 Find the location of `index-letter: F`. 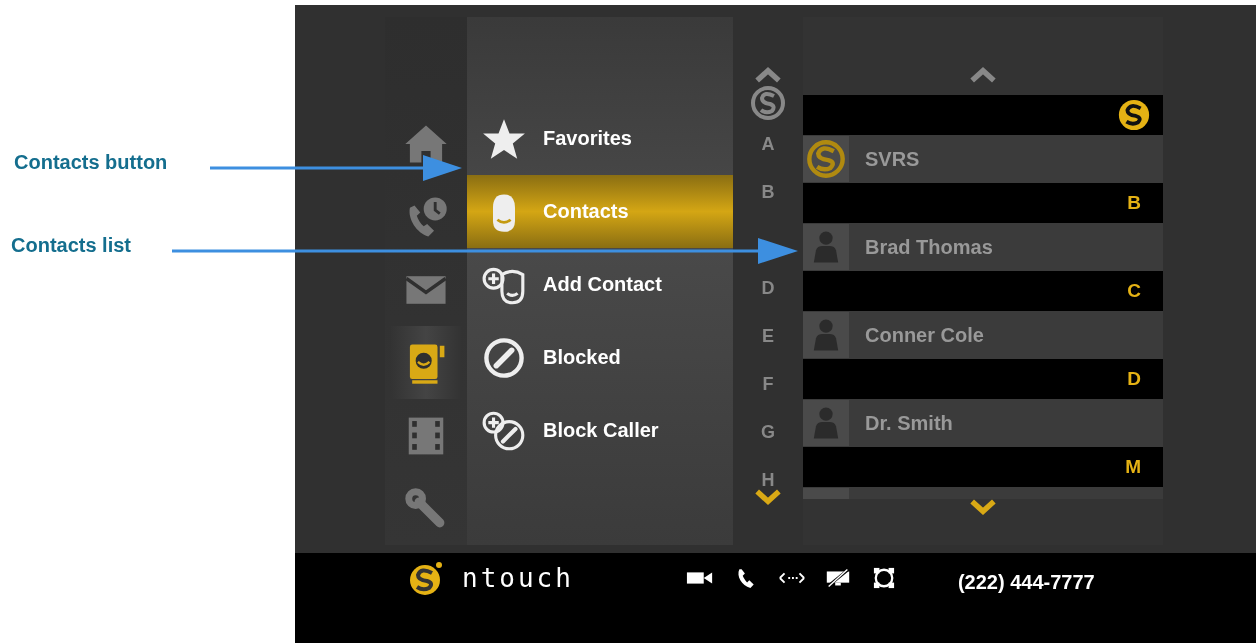

index-letter: F is located at coordinates (768, 391).